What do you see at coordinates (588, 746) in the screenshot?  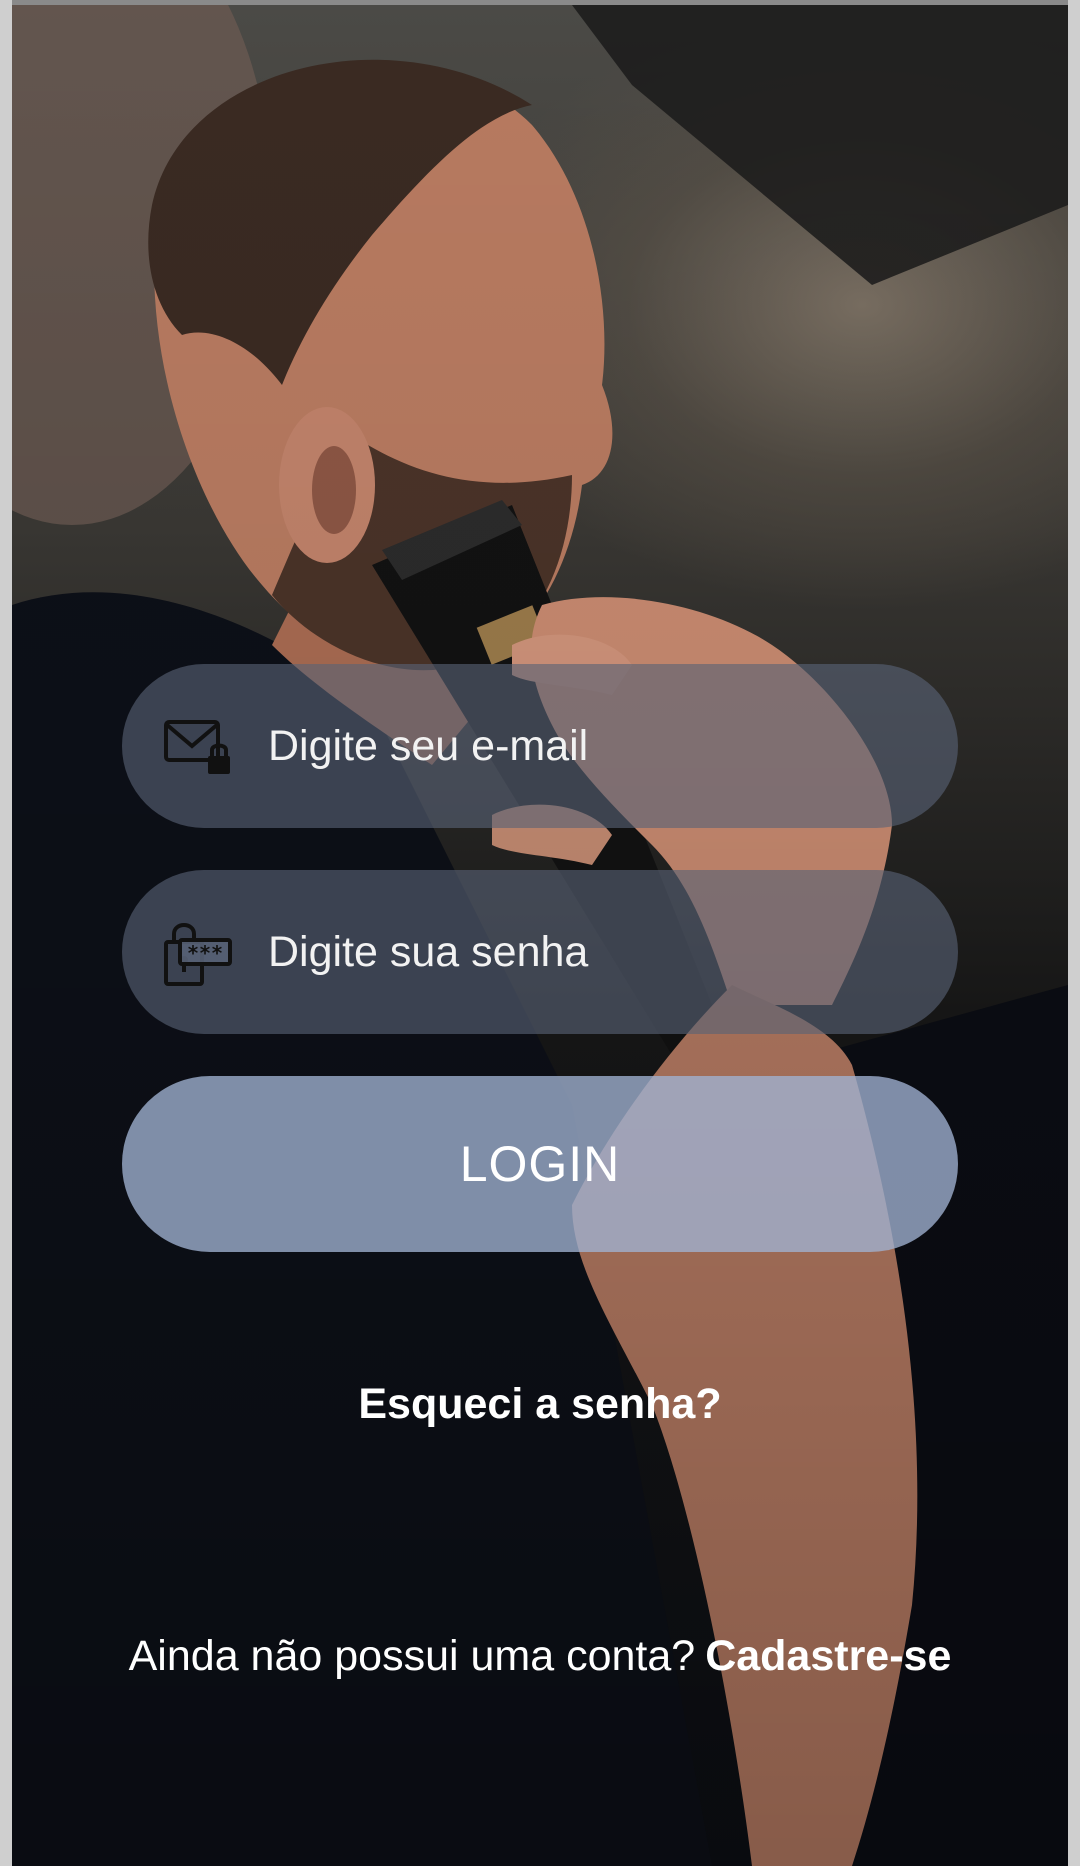 I see `email-input` at bounding box center [588, 746].